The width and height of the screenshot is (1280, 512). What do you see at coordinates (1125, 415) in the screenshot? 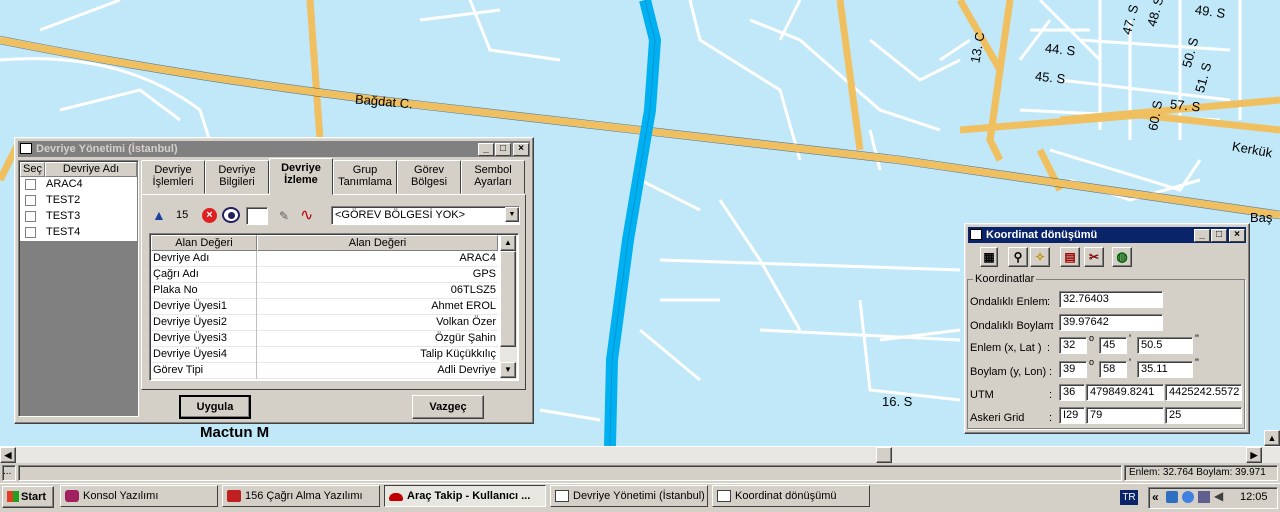
I see `mgrs-square-field: 79` at bounding box center [1125, 415].